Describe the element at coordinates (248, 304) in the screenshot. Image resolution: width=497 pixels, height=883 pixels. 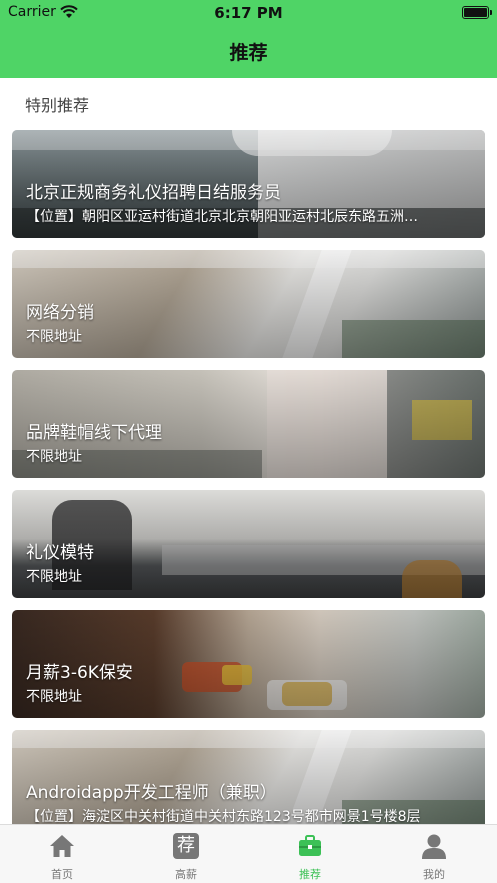
I see `job-card: 网络分销 不限地址` at that location.